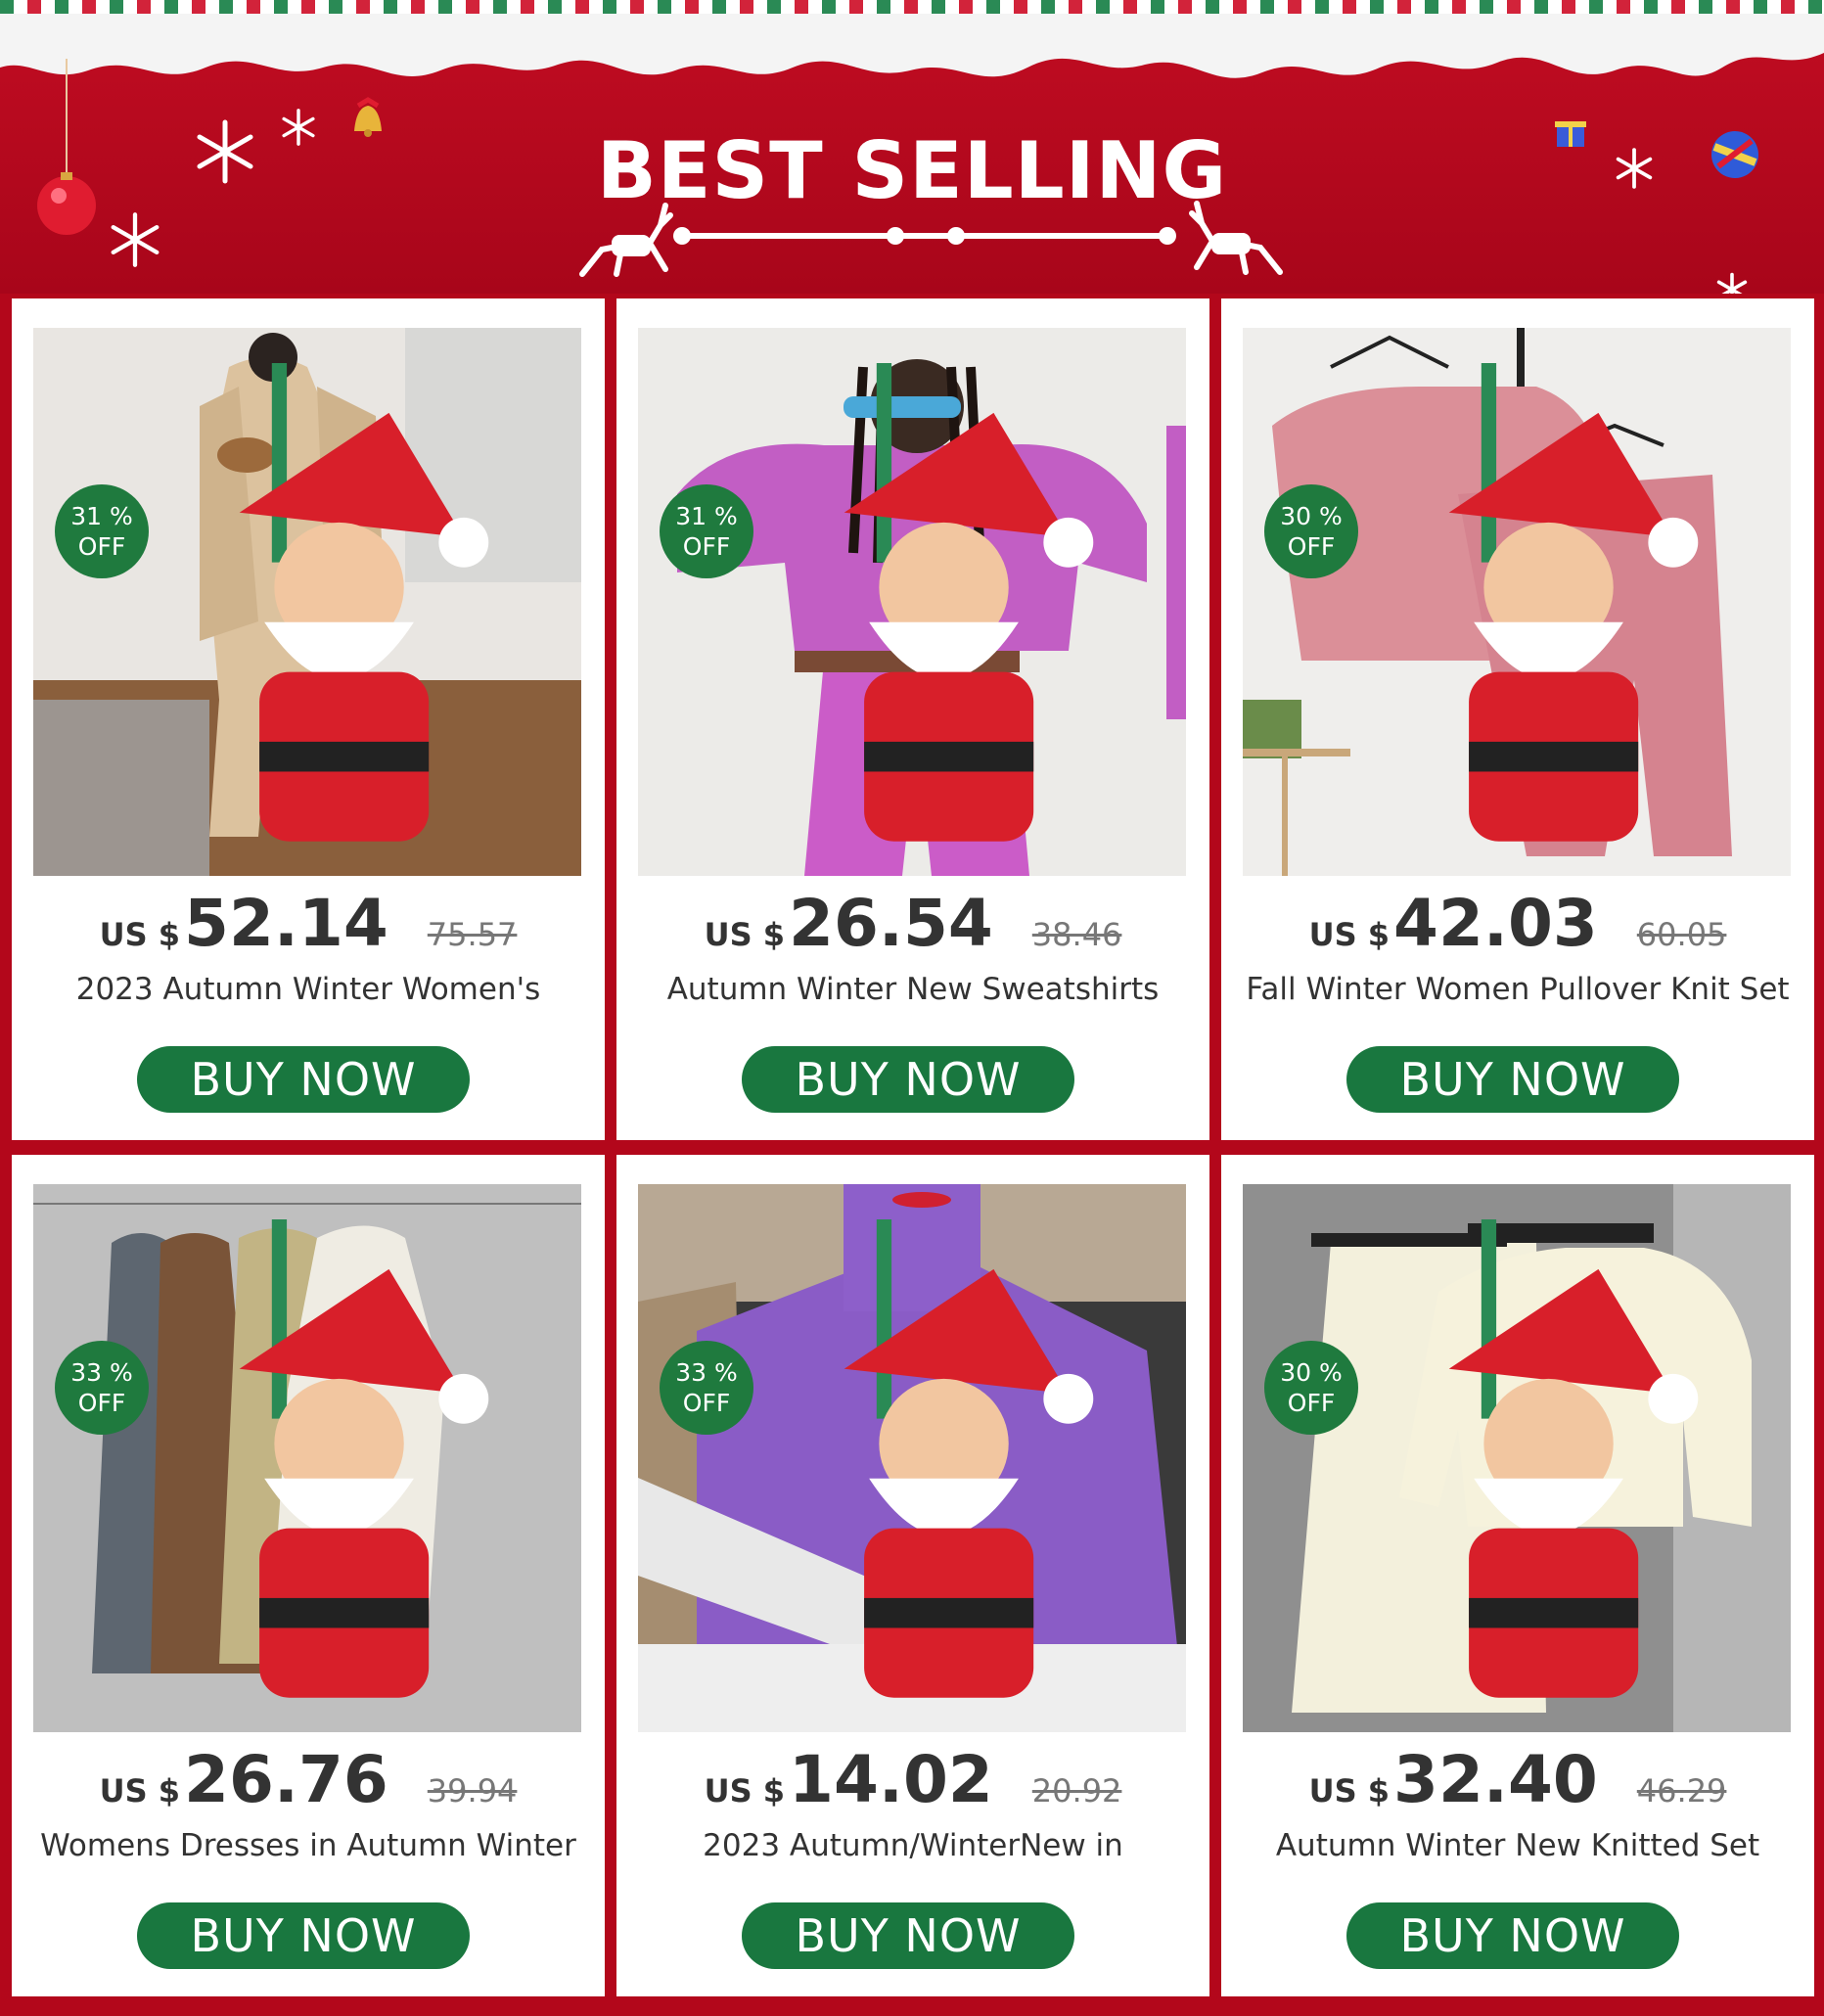 The width and height of the screenshot is (1824, 2016). I want to click on product-title: Fall Winter Women Pullover Knit Set, so click(1517, 989).